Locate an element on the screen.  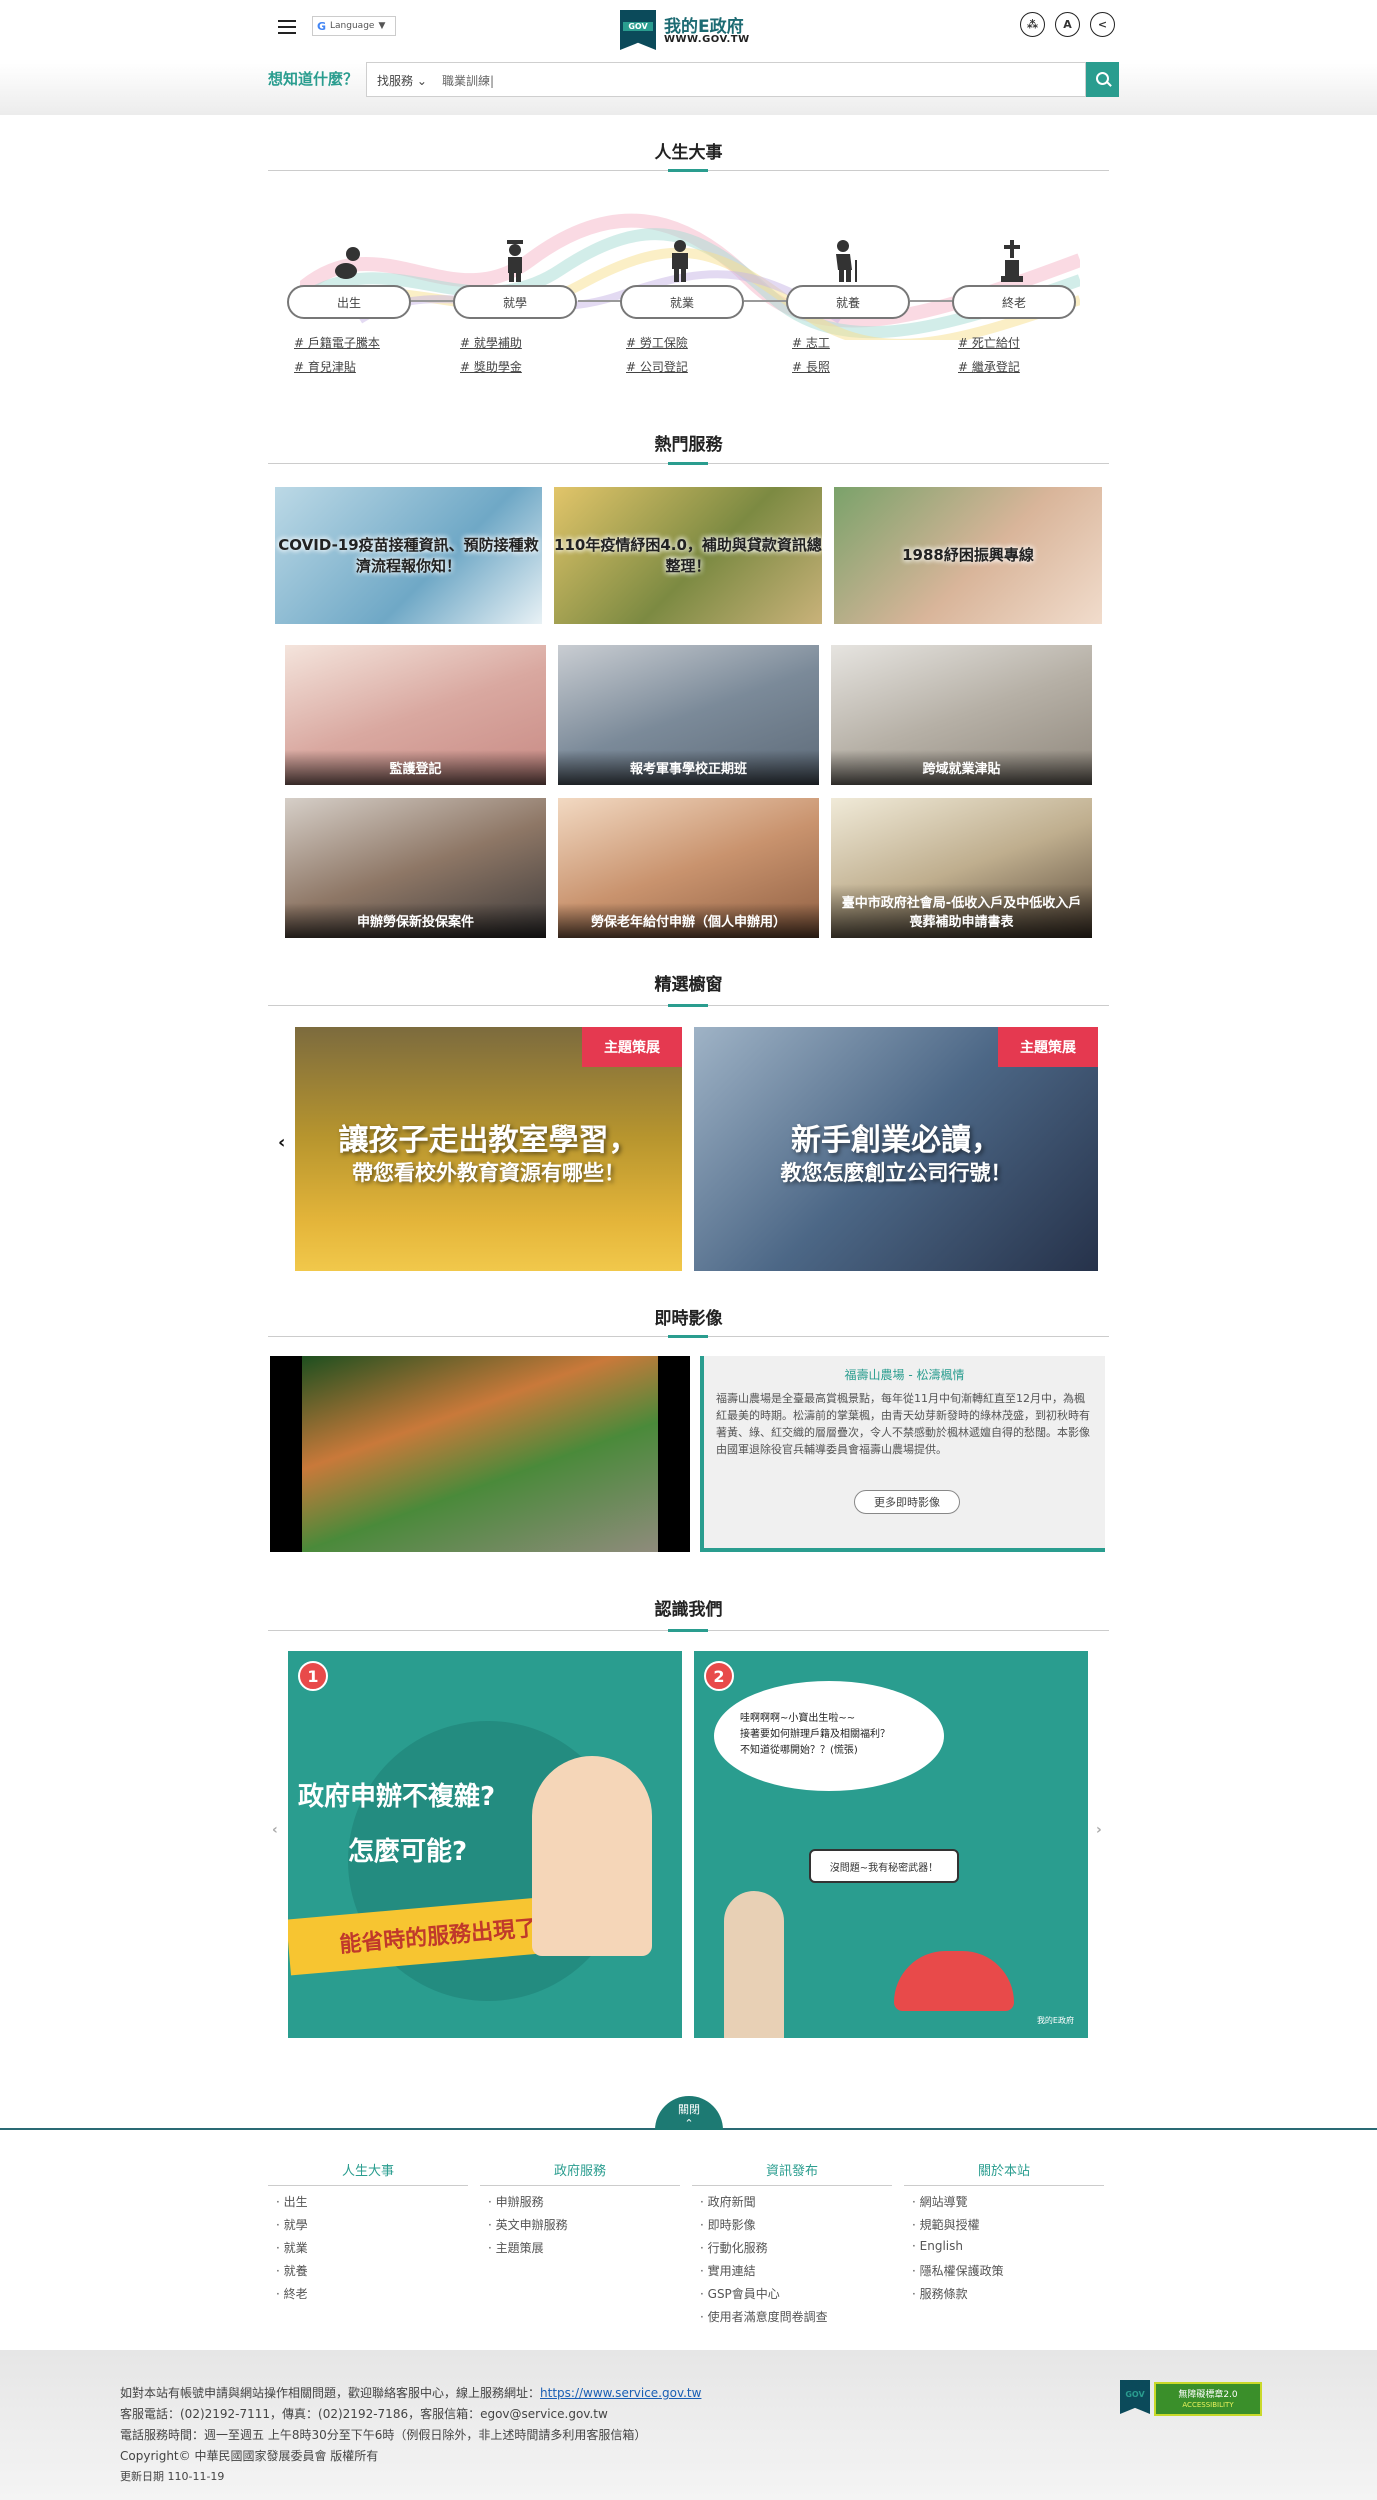
hot-slide-relief: 110年疫情紓困4.0，補助與貸款資訊總整理！ is located at coordinates (688, 555).